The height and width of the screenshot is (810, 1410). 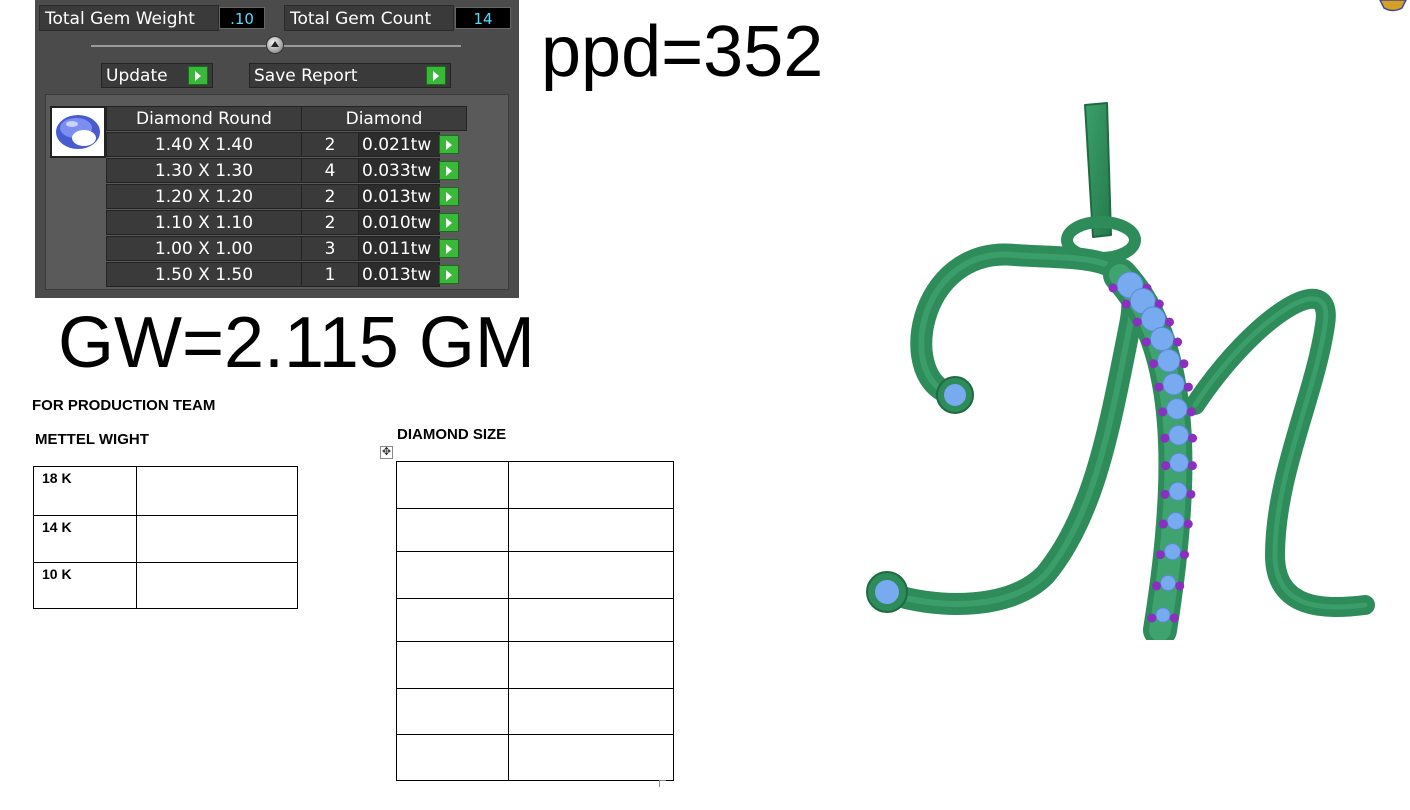 What do you see at coordinates (399, 222) in the screenshot?
I see `gem-weight-cell: 0.010tw` at bounding box center [399, 222].